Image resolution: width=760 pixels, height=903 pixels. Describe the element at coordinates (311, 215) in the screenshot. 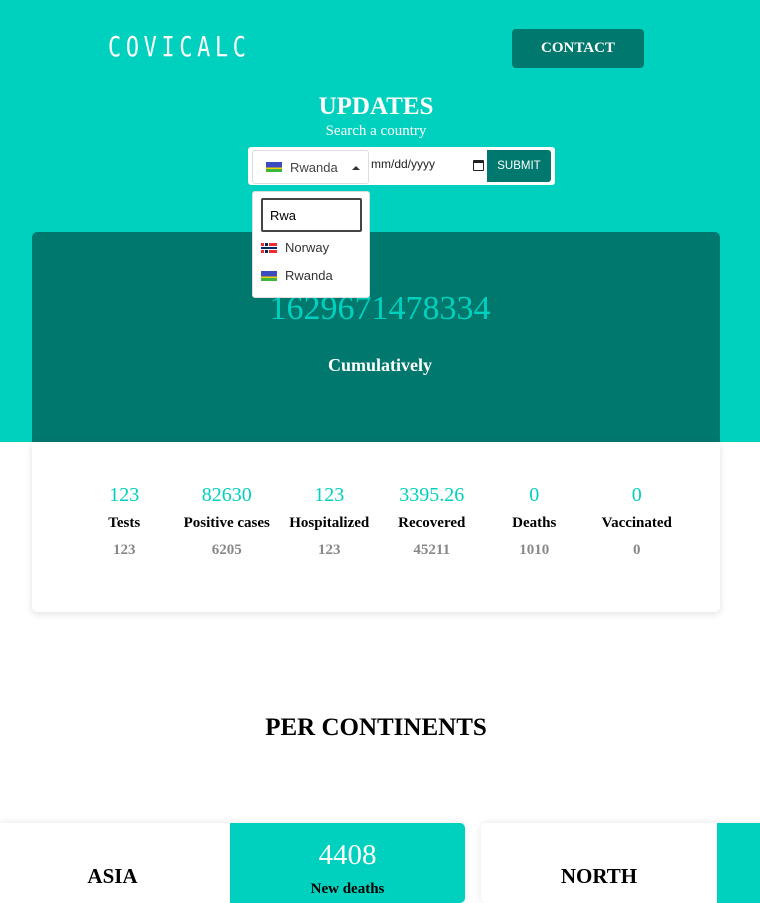

I see `country-search-input` at that location.